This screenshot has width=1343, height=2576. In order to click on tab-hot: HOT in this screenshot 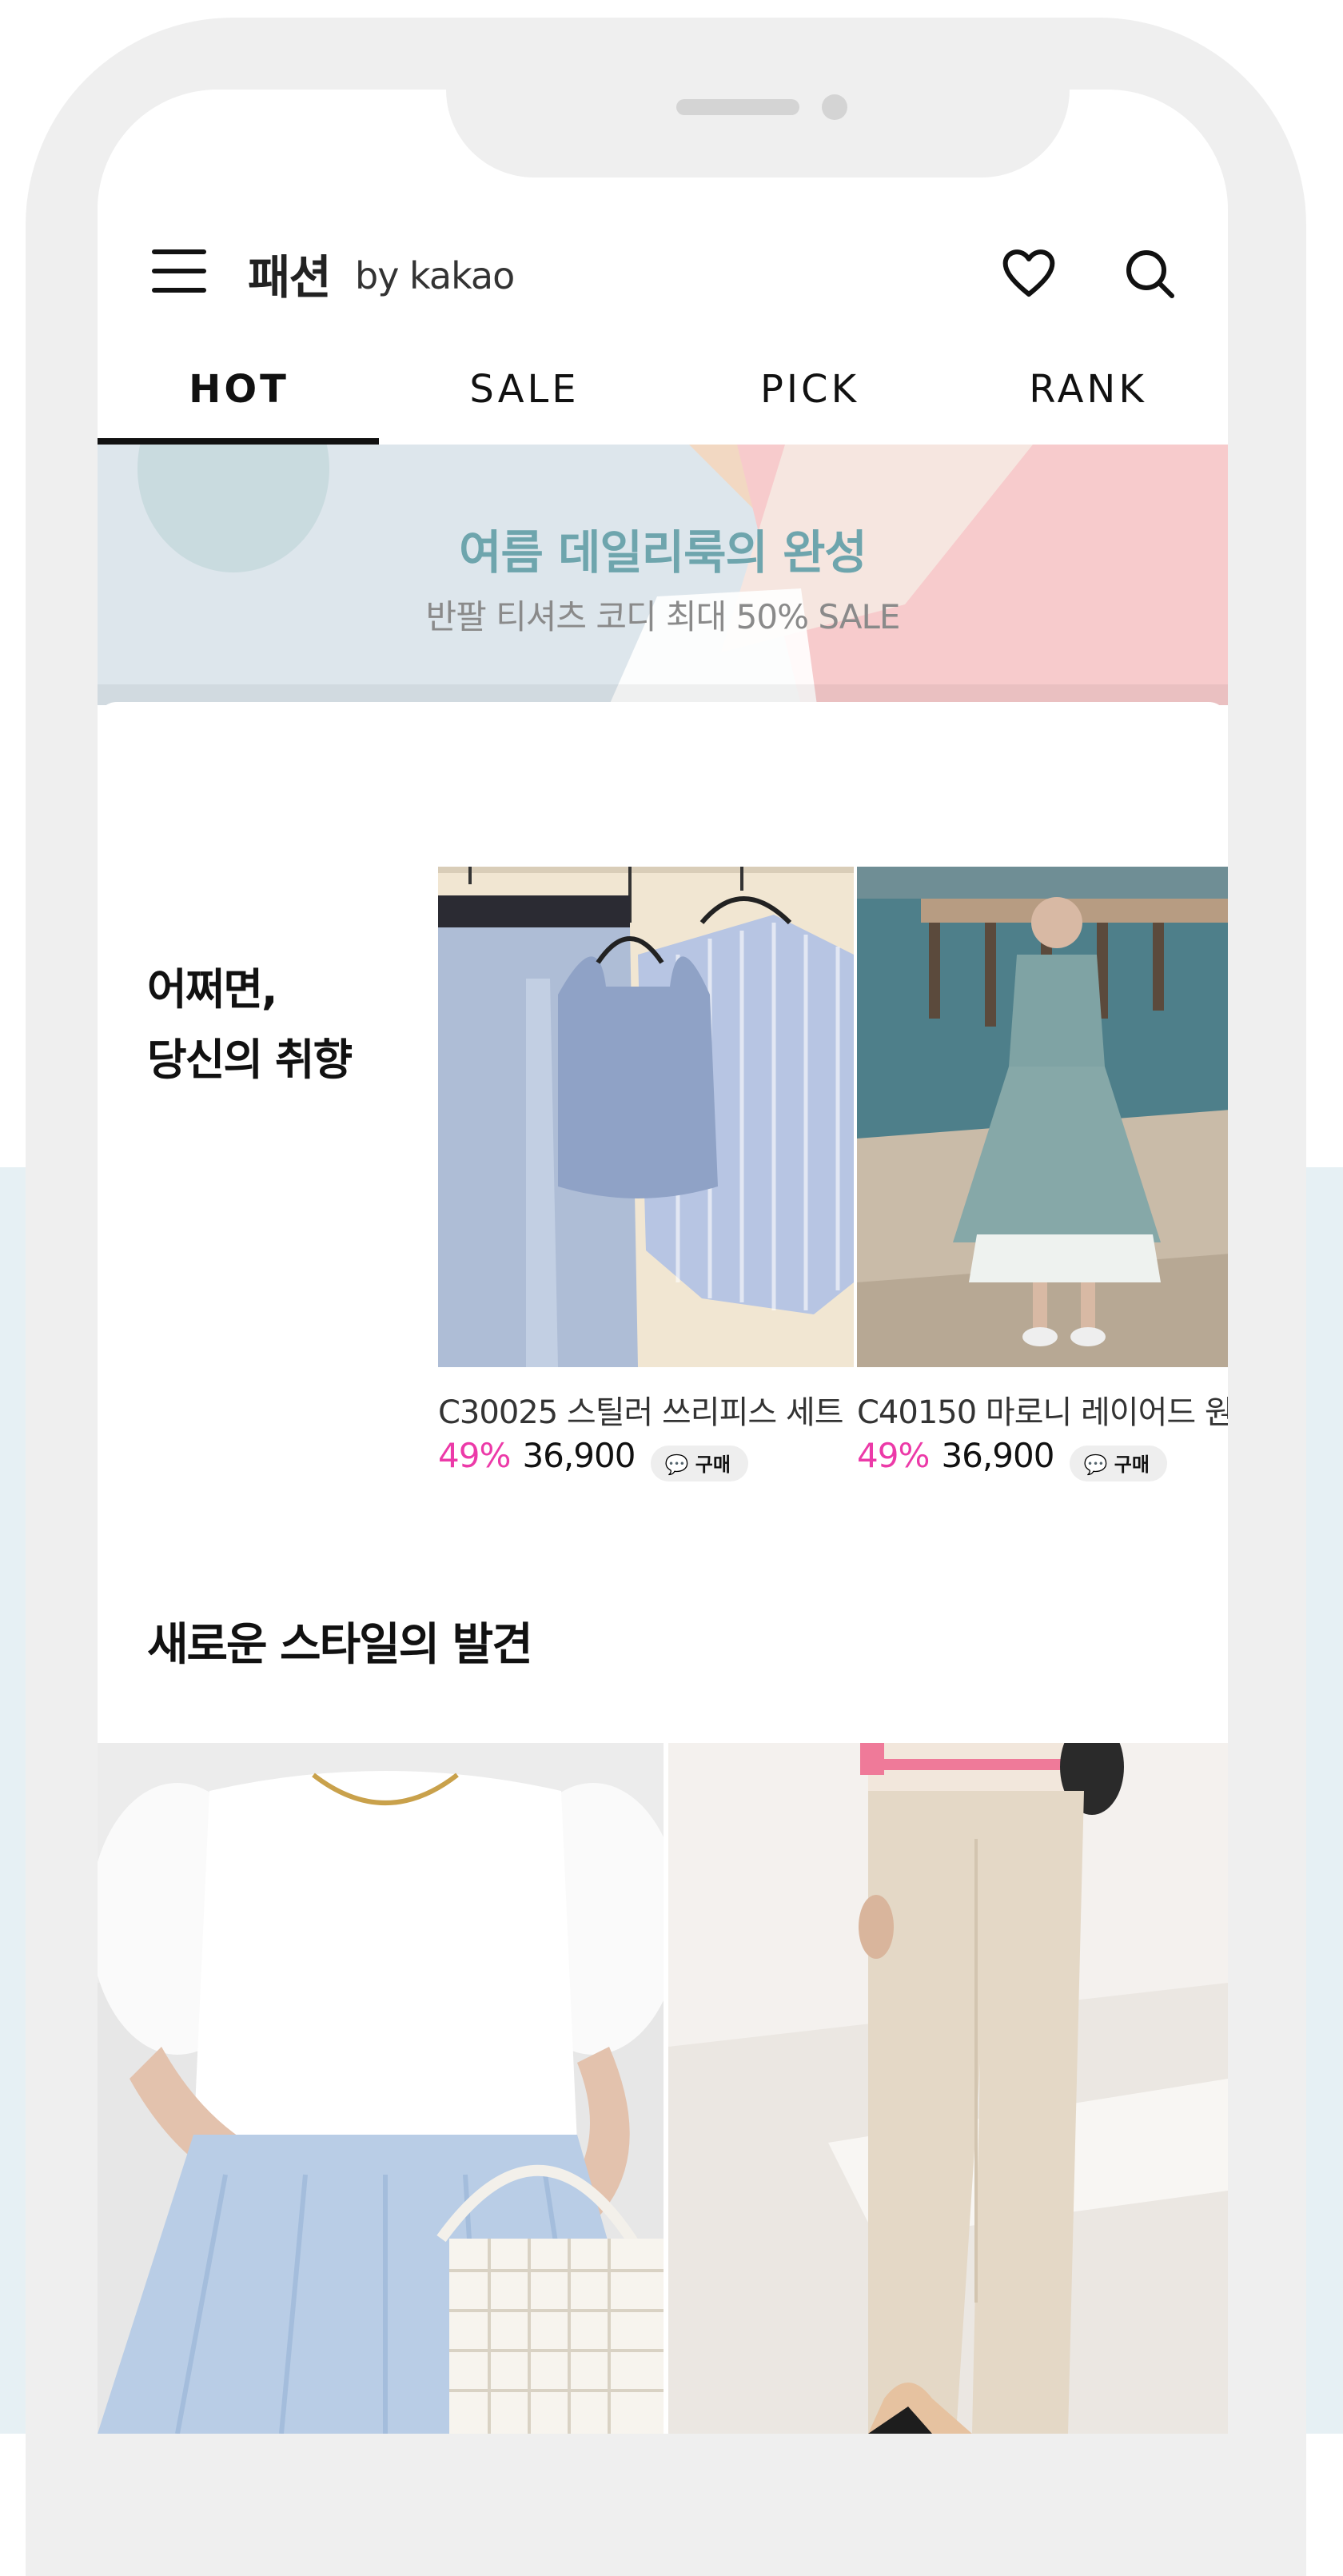, I will do `click(239, 397)`.